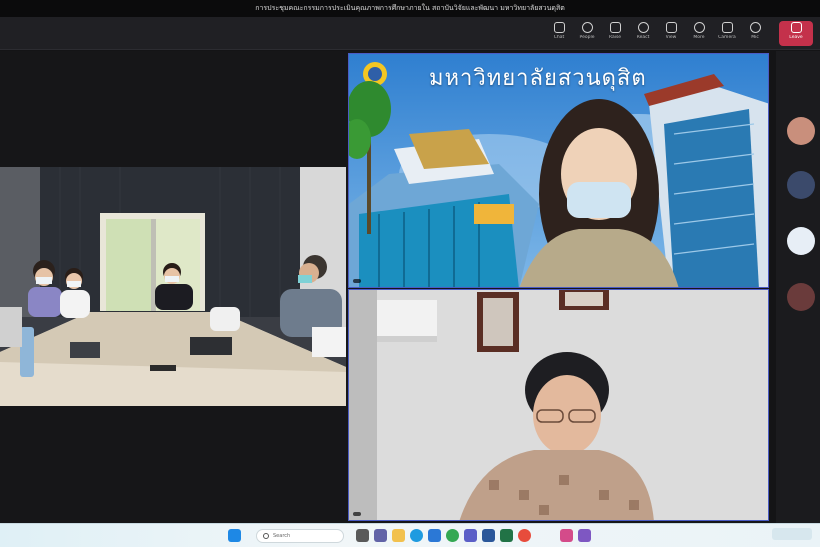  I want to click on raise-hand-button: Raise, so click(615, 33).